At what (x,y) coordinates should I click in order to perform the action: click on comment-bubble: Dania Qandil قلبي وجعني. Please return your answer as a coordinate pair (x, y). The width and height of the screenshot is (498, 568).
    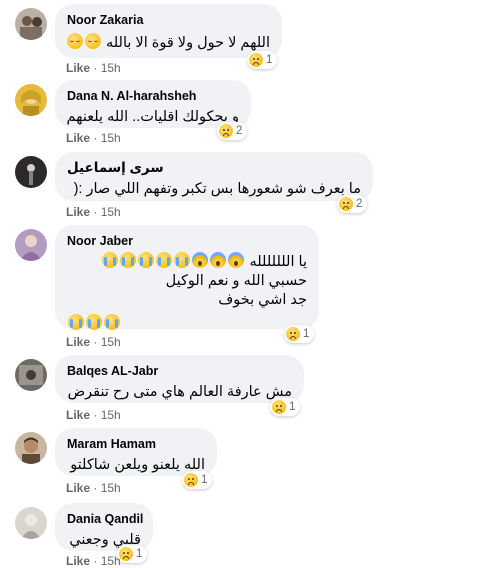
    Looking at the image, I should click on (104, 527).